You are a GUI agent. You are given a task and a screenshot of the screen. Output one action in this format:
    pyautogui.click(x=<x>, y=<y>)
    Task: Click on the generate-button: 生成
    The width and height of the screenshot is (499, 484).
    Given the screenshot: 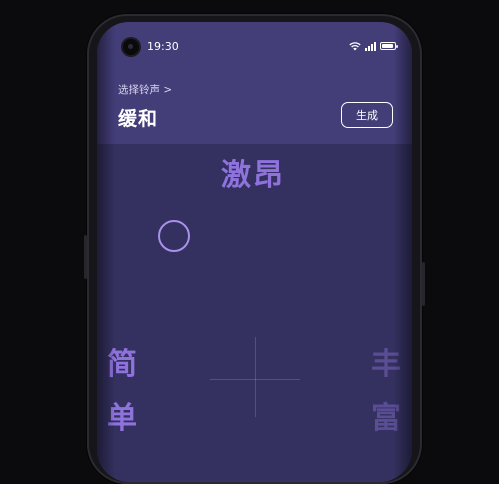 What is the action you would take?
    pyautogui.click(x=367, y=115)
    